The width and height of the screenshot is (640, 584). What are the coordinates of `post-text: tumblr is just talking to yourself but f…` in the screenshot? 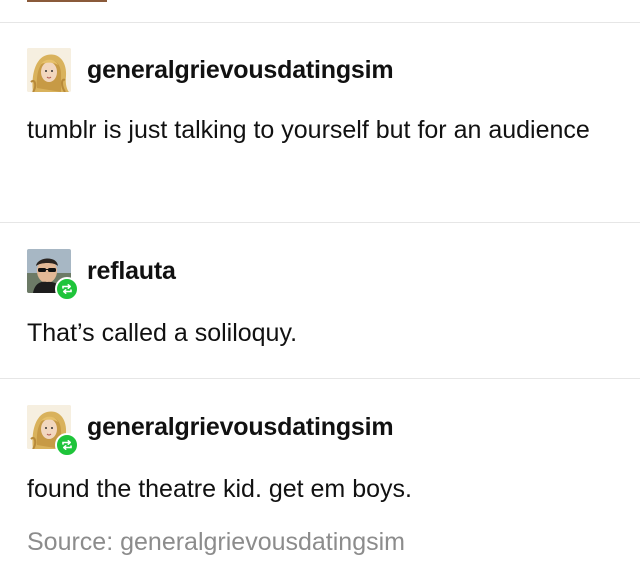 It's located at (308, 130).